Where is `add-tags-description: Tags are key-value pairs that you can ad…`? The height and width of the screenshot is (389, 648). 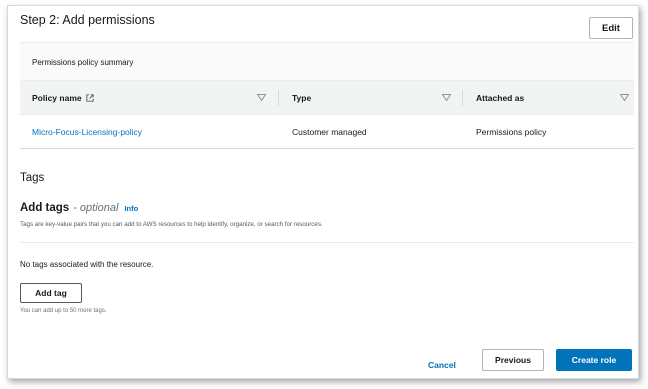 add-tags-description: Tags are key-value pairs that you can ad… is located at coordinates (171, 224).